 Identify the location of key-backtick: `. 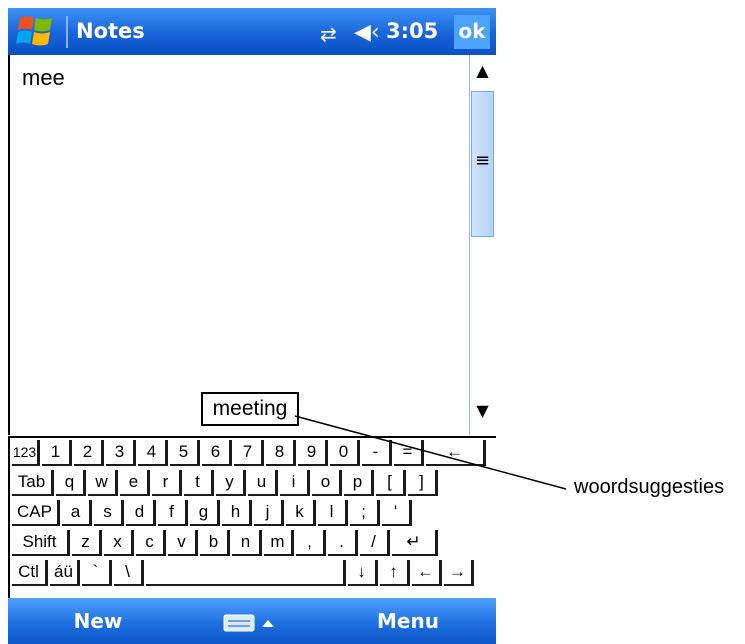
(97, 573).